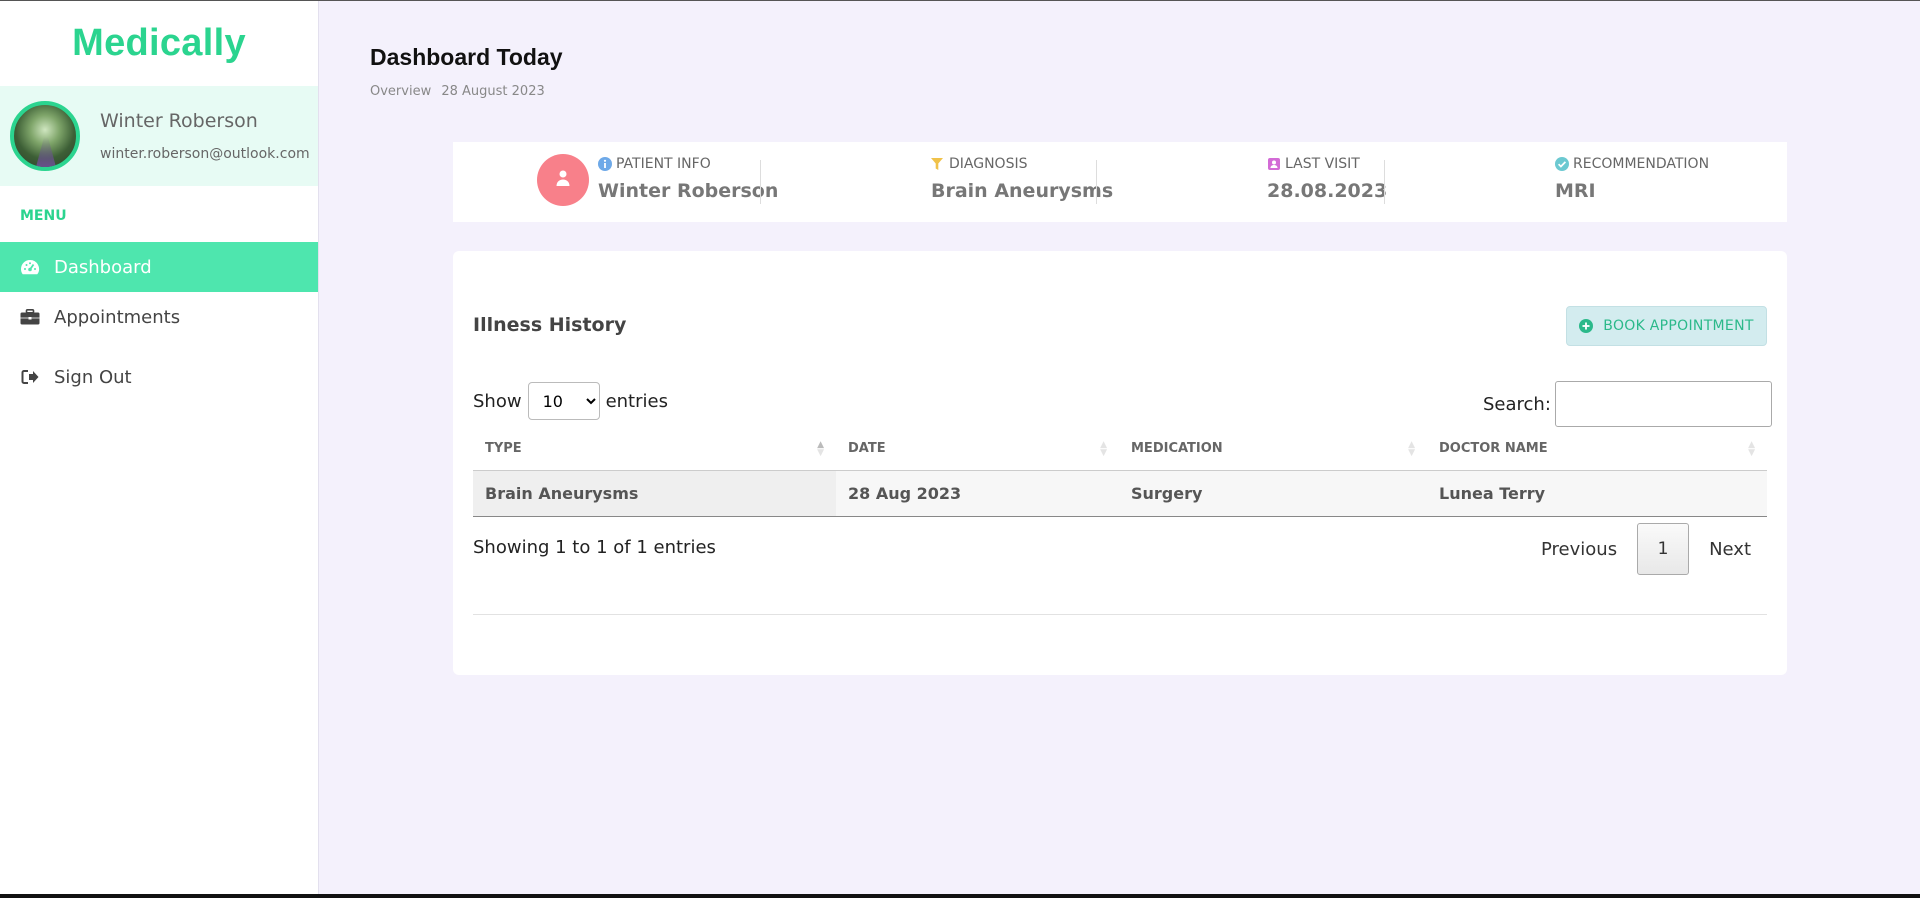 The width and height of the screenshot is (1920, 898). I want to click on sidebar-item-label: Sign Out, so click(93, 377).